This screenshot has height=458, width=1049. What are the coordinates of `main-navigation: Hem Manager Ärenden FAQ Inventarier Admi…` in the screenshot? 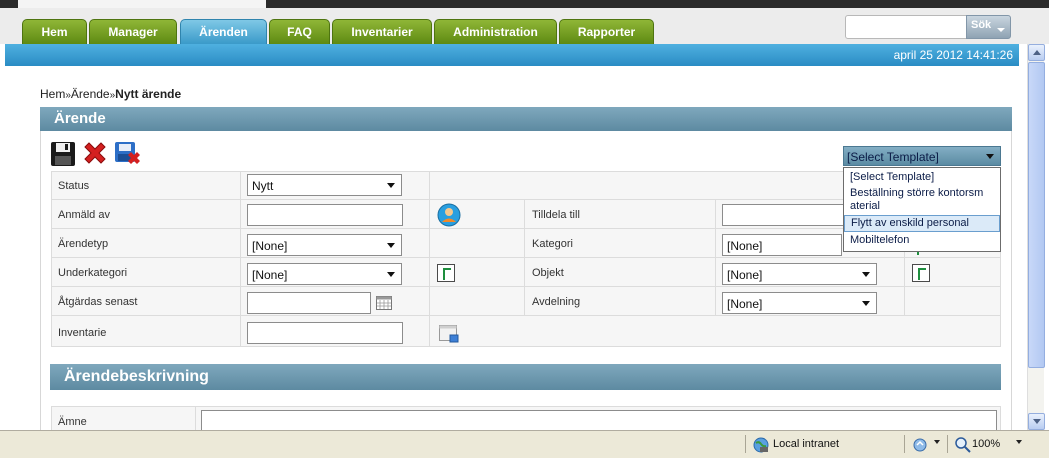 It's located at (524, 26).